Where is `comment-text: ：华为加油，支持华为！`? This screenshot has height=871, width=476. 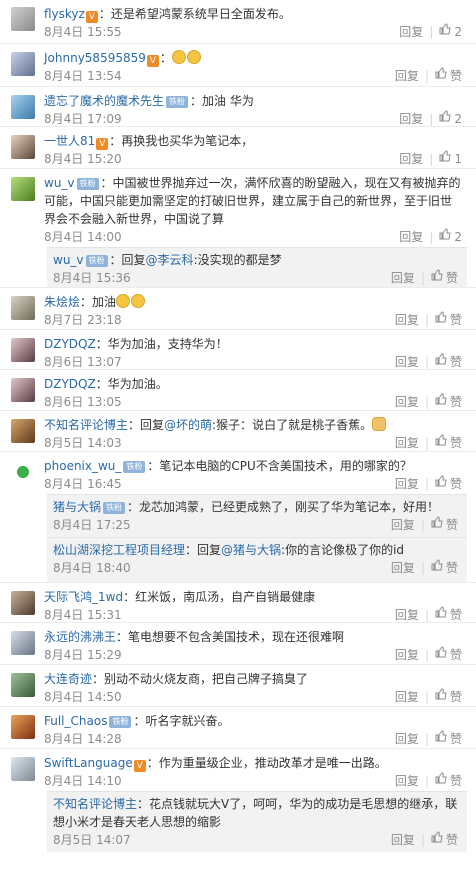
comment-text: ：华为加油，支持华为！ is located at coordinates (161, 344).